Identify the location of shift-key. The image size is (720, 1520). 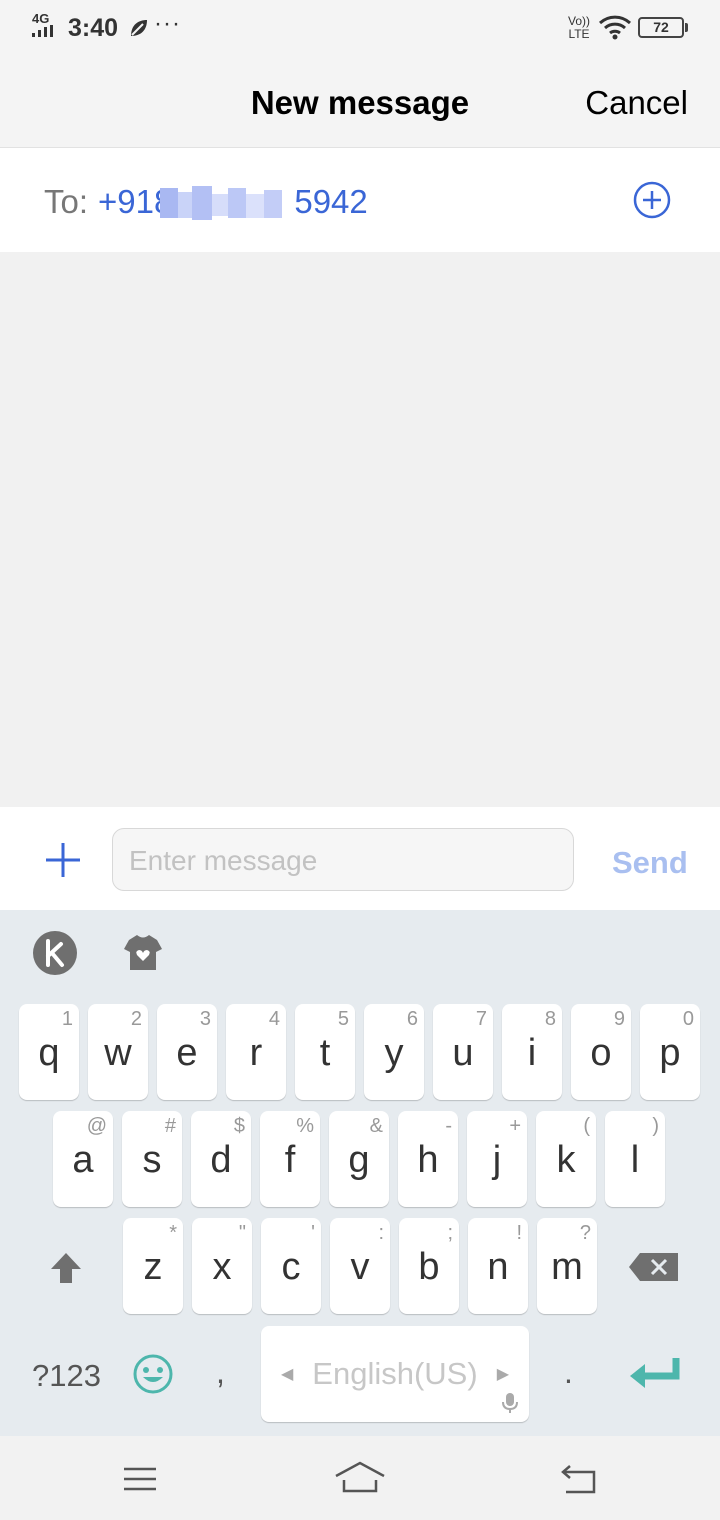
(66, 1268).